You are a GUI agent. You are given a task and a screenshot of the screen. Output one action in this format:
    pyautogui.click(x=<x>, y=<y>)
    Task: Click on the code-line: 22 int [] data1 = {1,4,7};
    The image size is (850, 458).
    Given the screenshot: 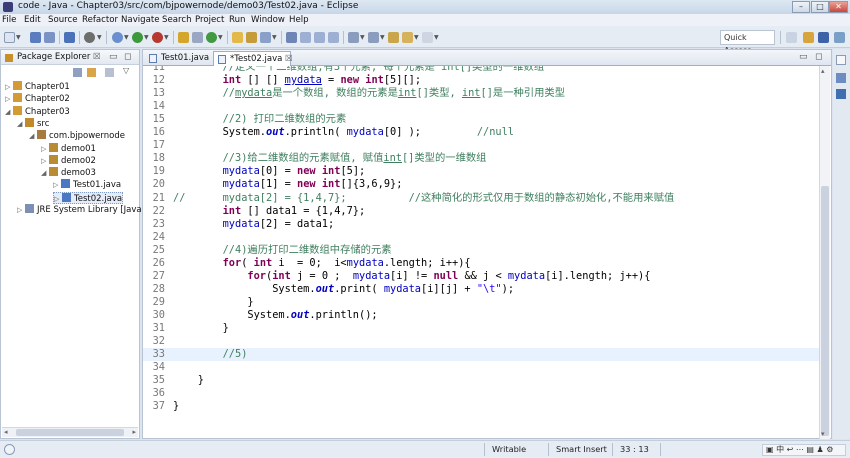 What is the action you would take?
    pyautogui.click(x=481, y=211)
    